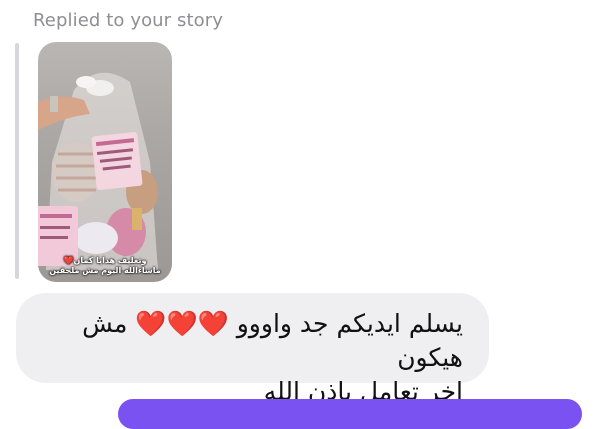 The image size is (600, 429). Describe the element at coordinates (105, 270) in the screenshot. I see `story-caption-line2: ماشاءالله اليوم مش ملحقين` at that location.